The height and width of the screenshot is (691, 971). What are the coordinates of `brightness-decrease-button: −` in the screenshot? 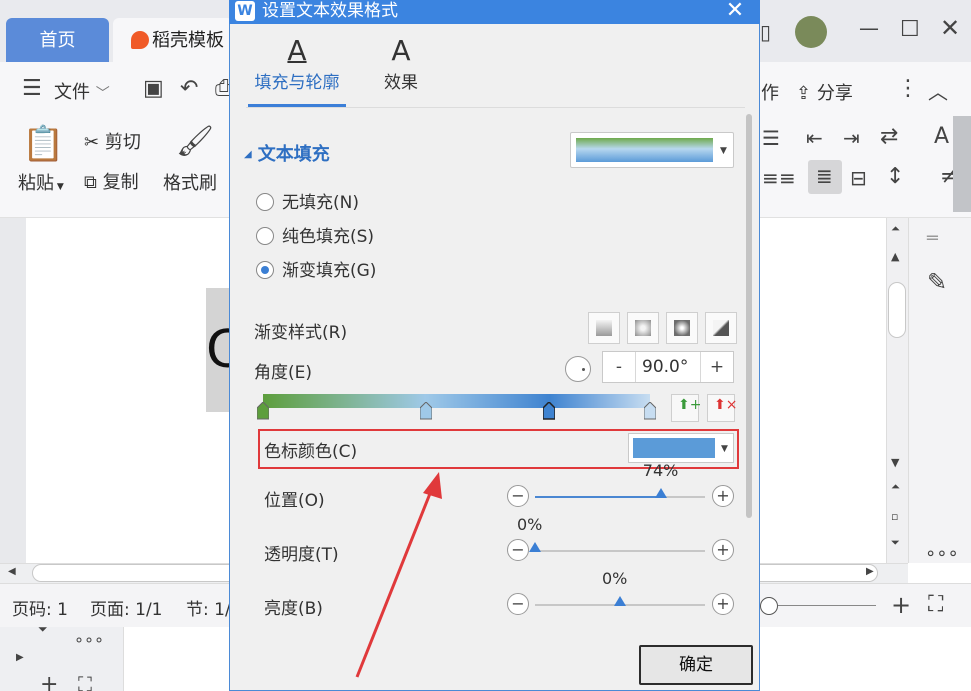 It's located at (518, 604).